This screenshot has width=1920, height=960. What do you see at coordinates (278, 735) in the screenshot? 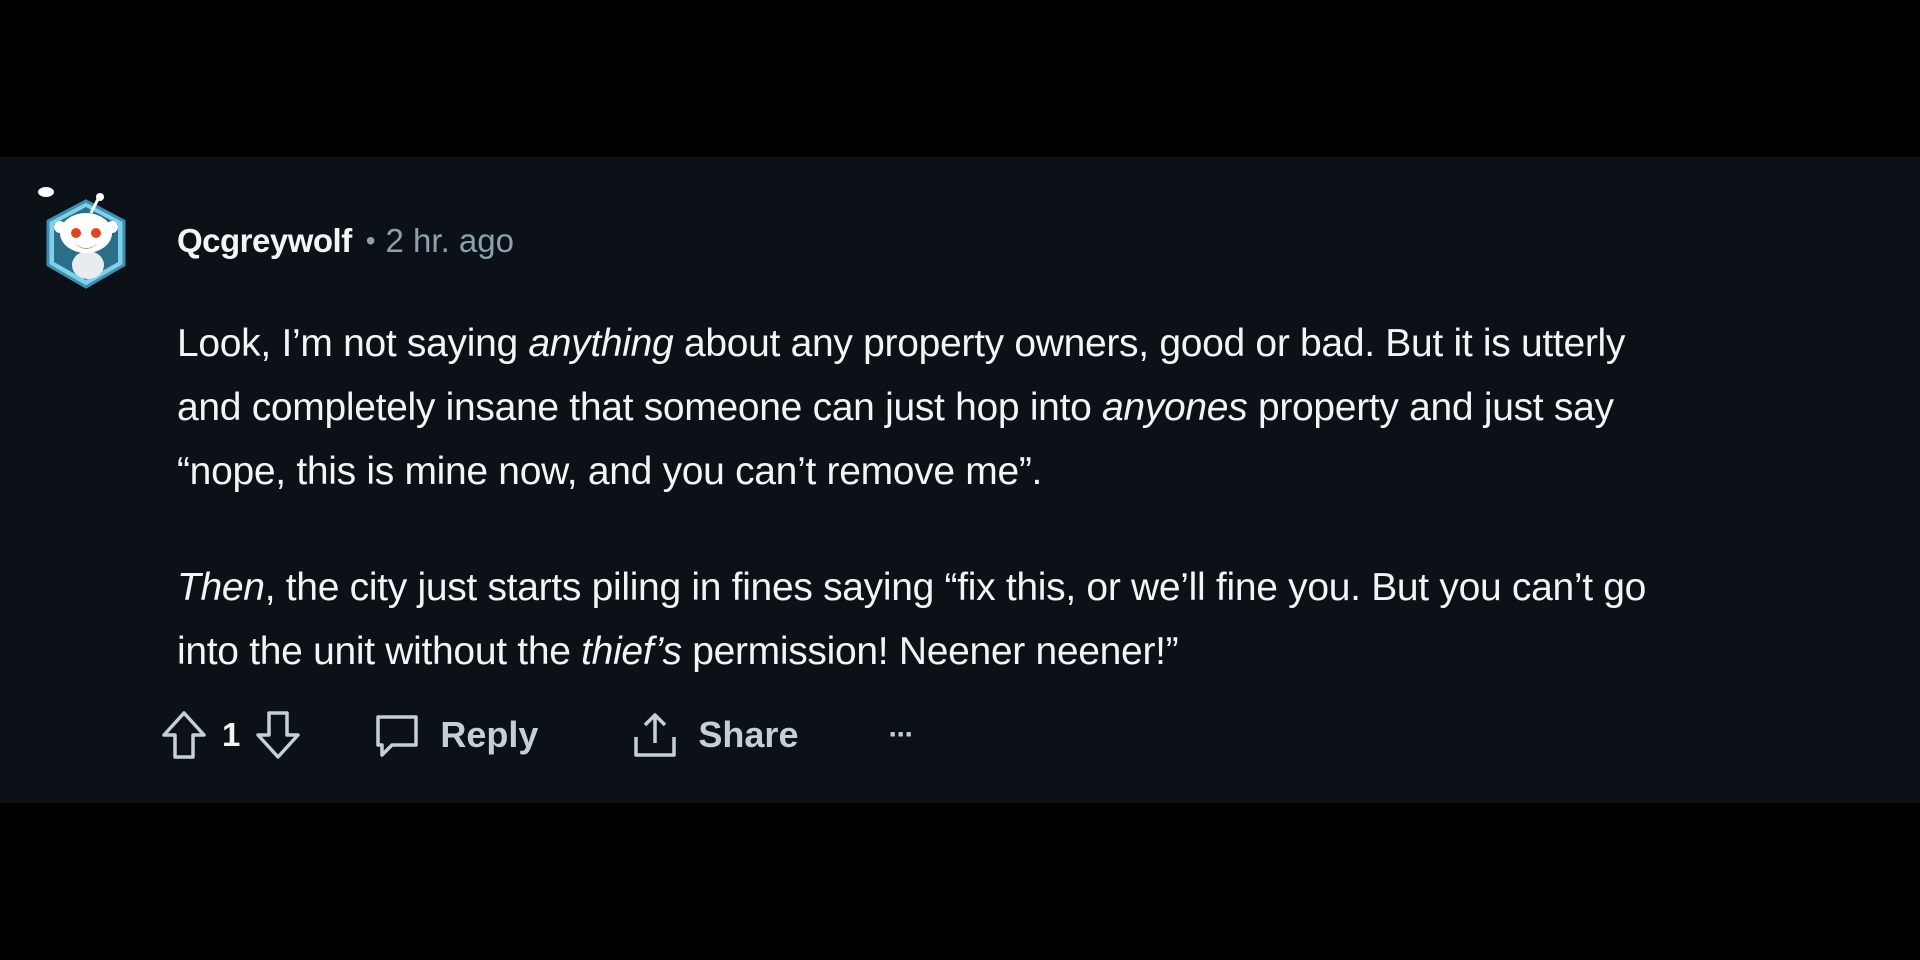
I see `downvote-arrow-icon` at bounding box center [278, 735].